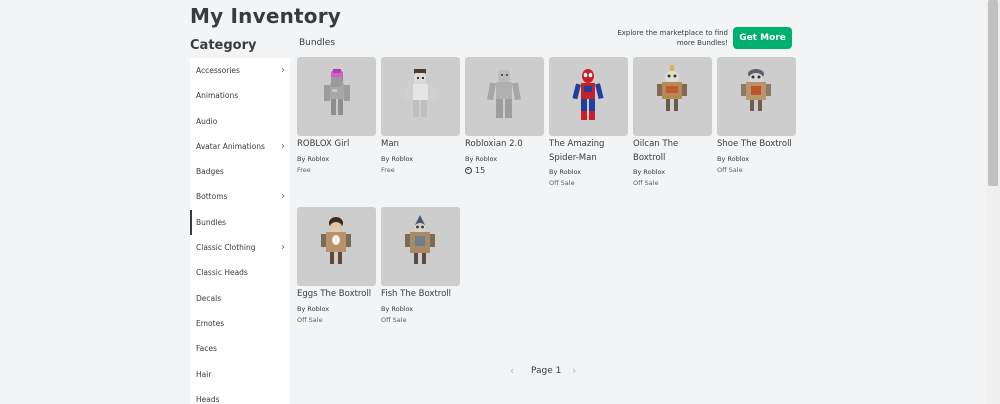 The image size is (1000, 404). I want to click on sidebar-item-hair: Hair, so click(240, 374).